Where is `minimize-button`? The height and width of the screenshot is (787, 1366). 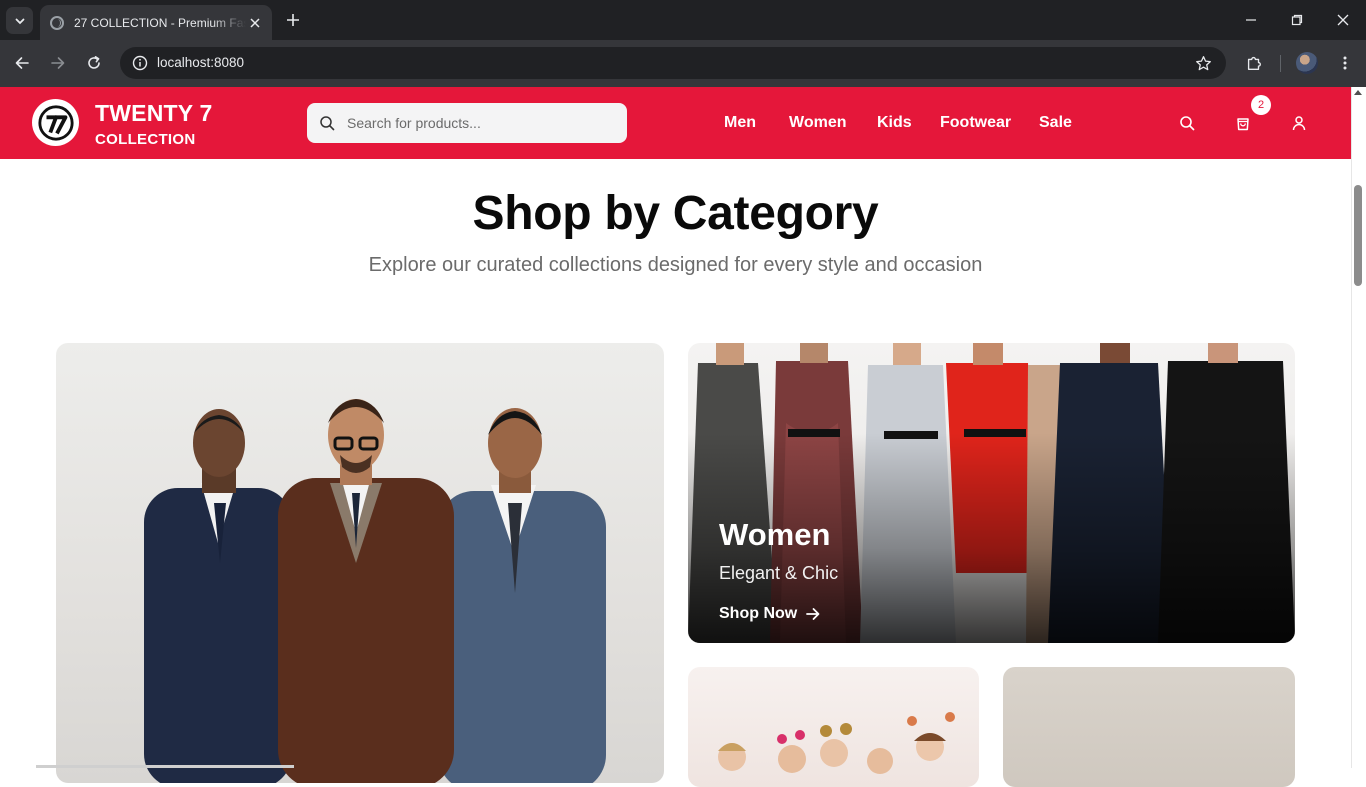 minimize-button is located at coordinates (1251, 20).